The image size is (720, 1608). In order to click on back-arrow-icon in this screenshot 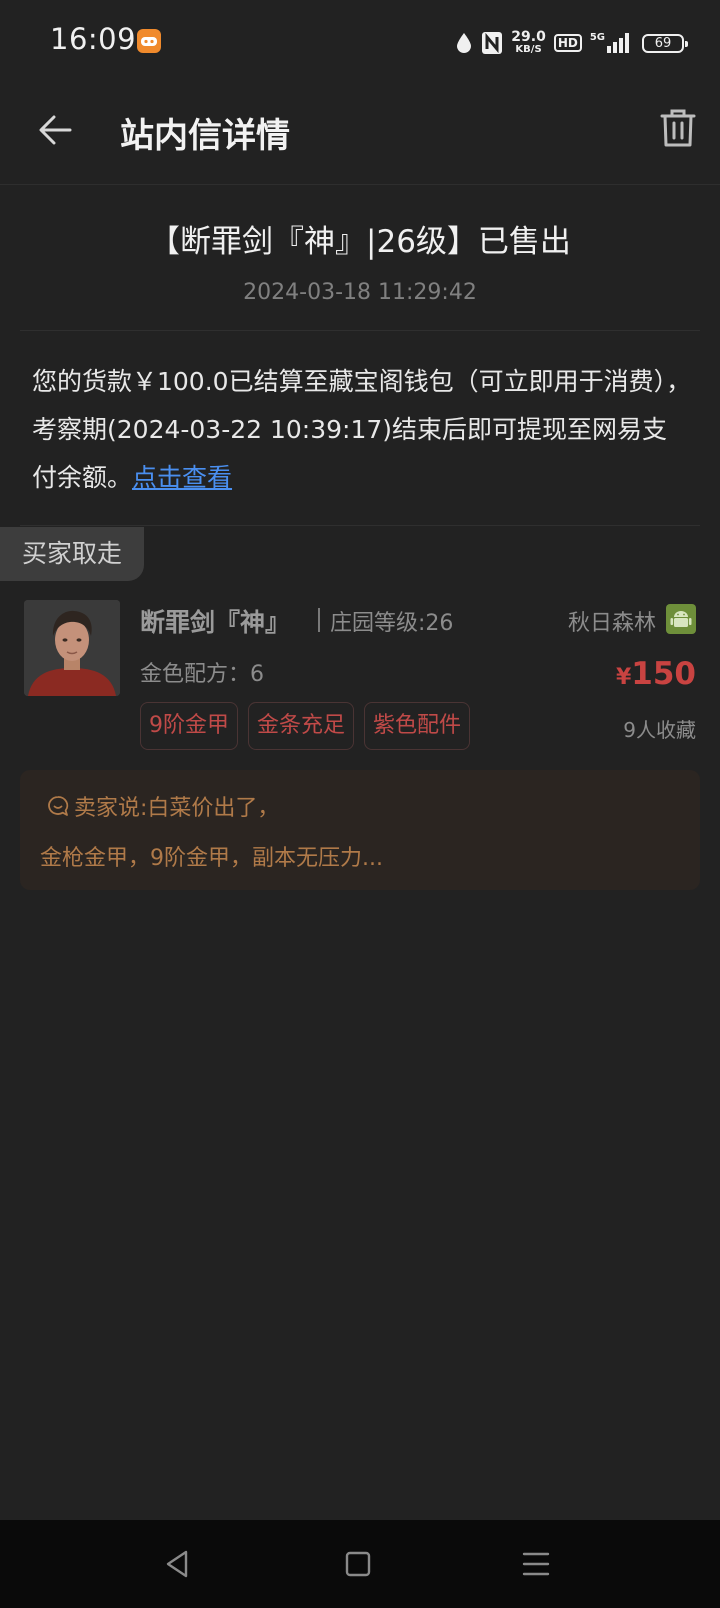, I will do `click(55, 130)`.